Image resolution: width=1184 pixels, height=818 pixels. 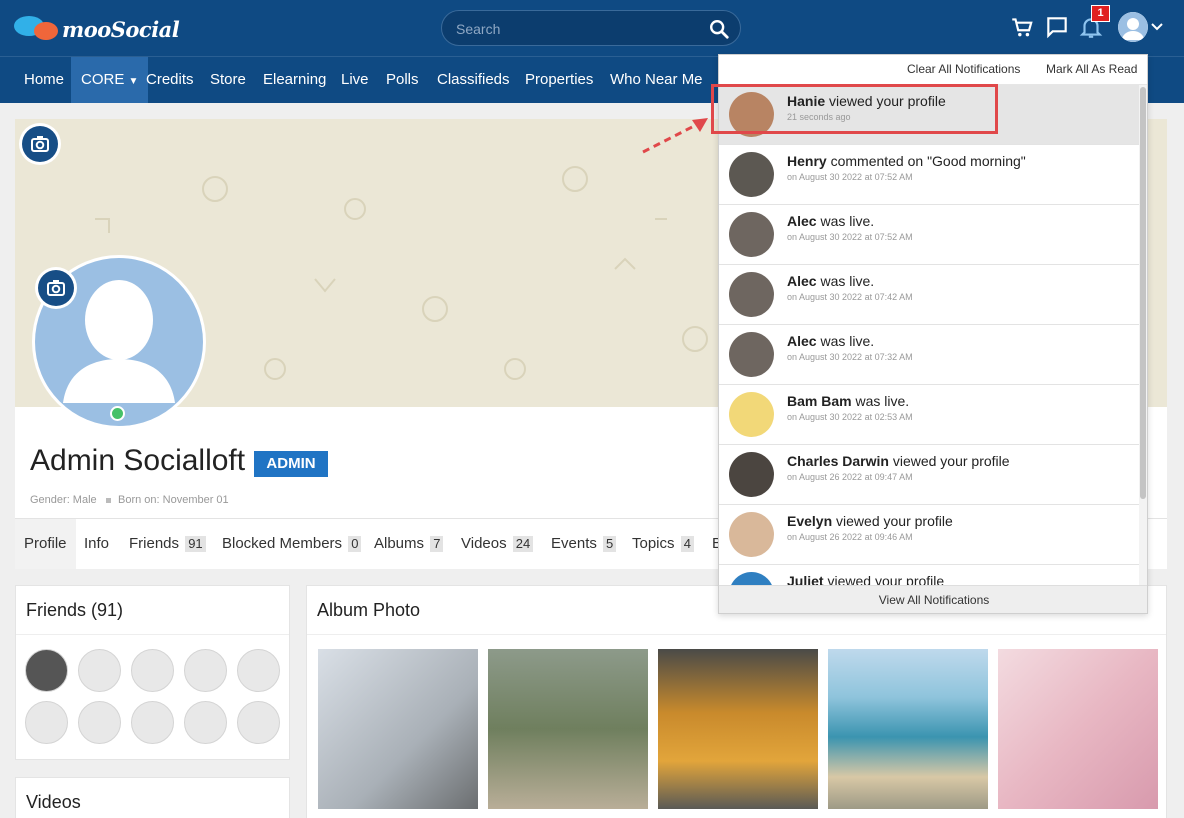 I want to click on user-avatar-icon, so click(x=1133, y=27).